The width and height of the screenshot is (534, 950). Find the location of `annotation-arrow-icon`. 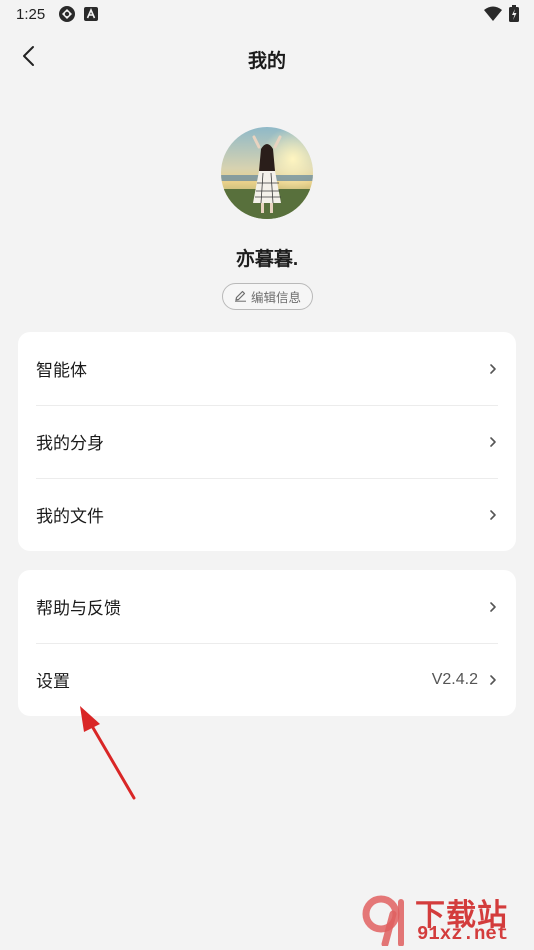

annotation-arrow-icon is located at coordinates (107, 755).